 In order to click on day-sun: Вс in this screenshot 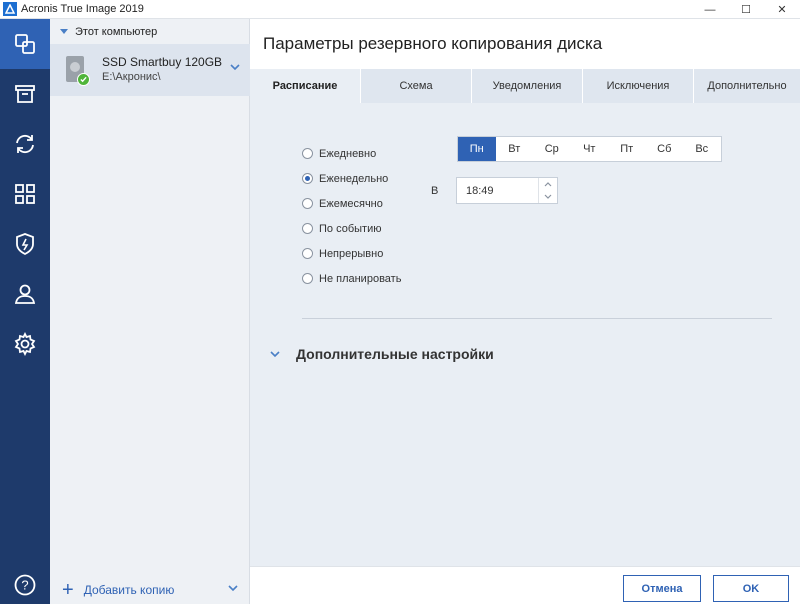, I will do `click(702, 149)`.